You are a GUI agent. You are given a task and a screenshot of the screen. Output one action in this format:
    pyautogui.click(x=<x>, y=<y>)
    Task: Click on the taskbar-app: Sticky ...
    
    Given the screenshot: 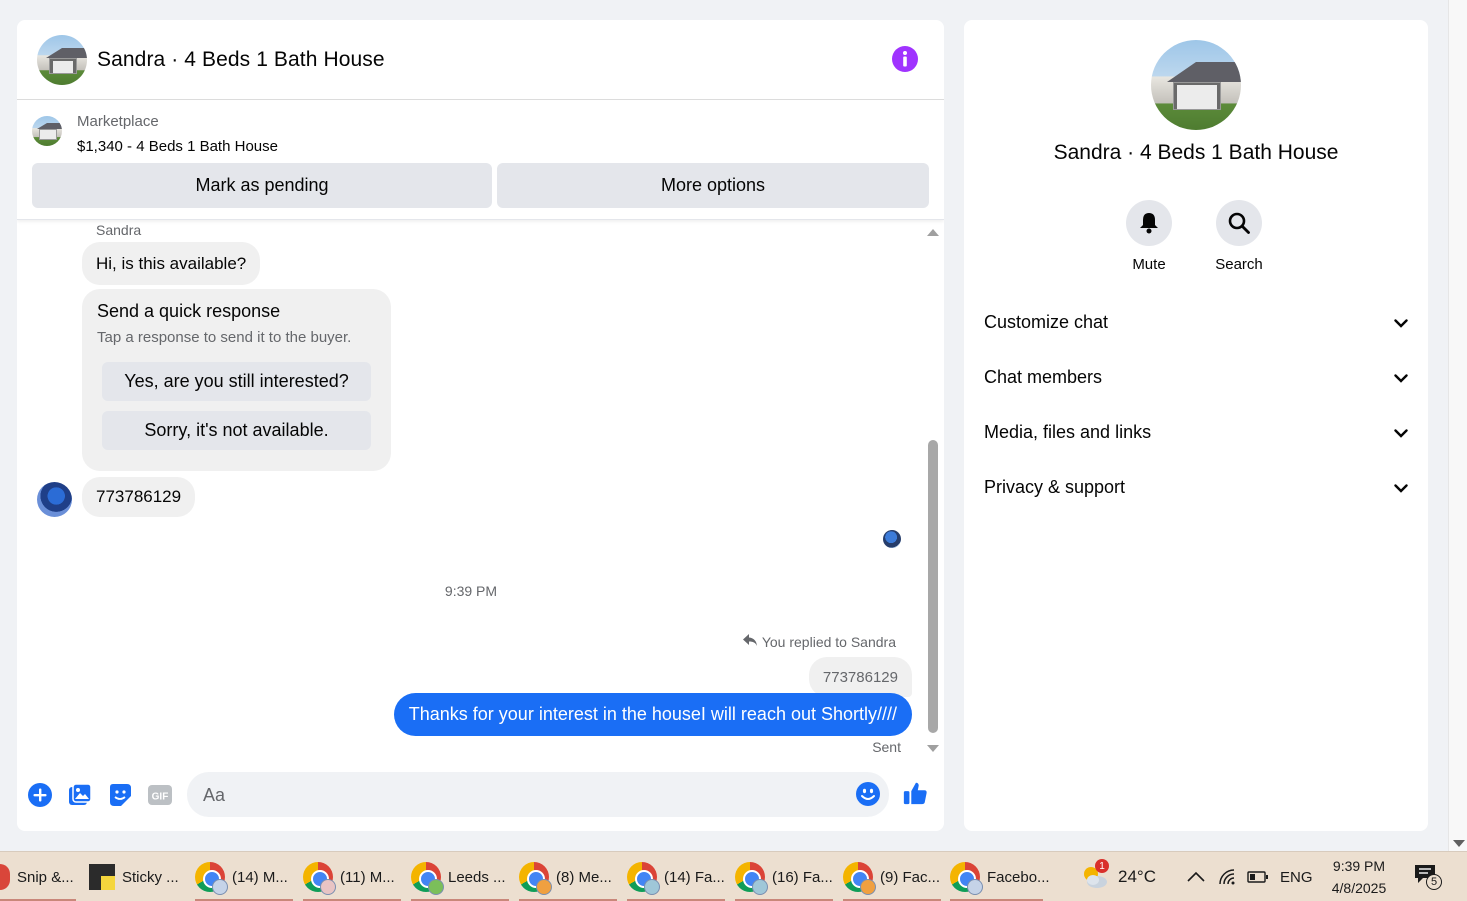 What is the action you would take?
    pyautogui.click(x=136, y=876)
    